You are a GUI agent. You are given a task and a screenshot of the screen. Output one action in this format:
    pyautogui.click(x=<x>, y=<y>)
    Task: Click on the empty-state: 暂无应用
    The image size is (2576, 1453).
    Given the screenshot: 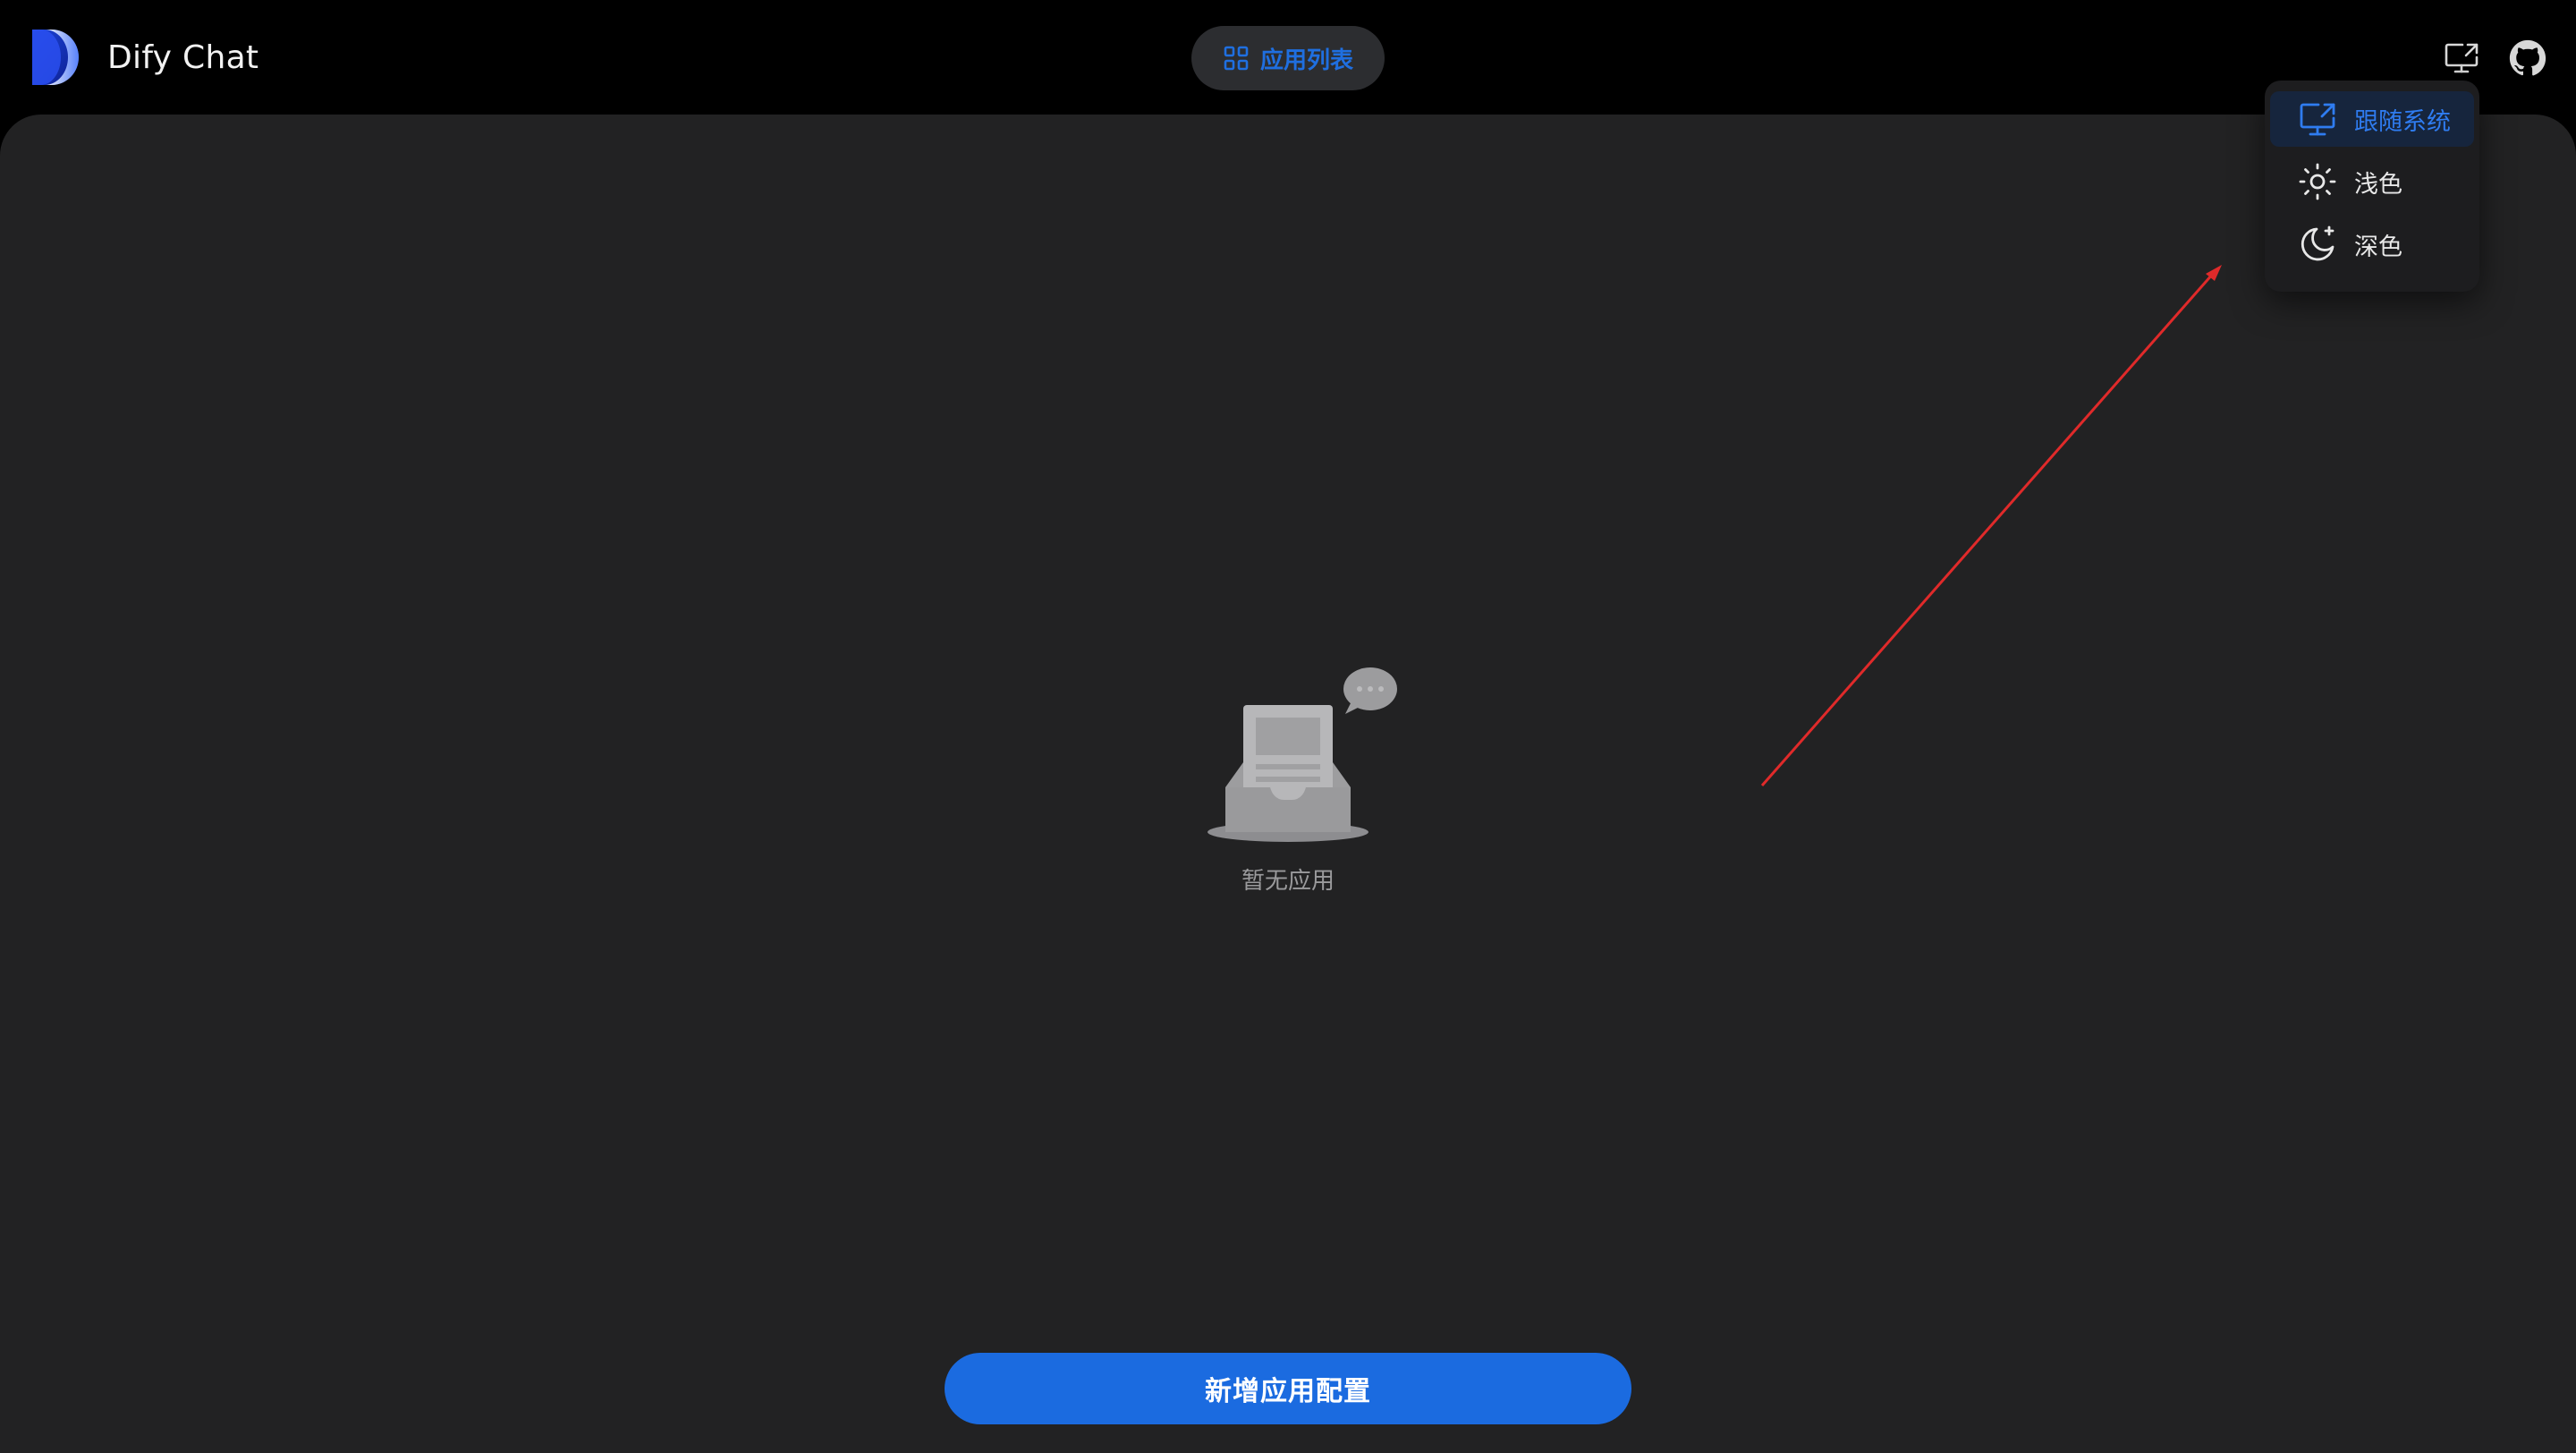 What is the action you would take?
    pyautogui.click(x=1306, y=778)
    